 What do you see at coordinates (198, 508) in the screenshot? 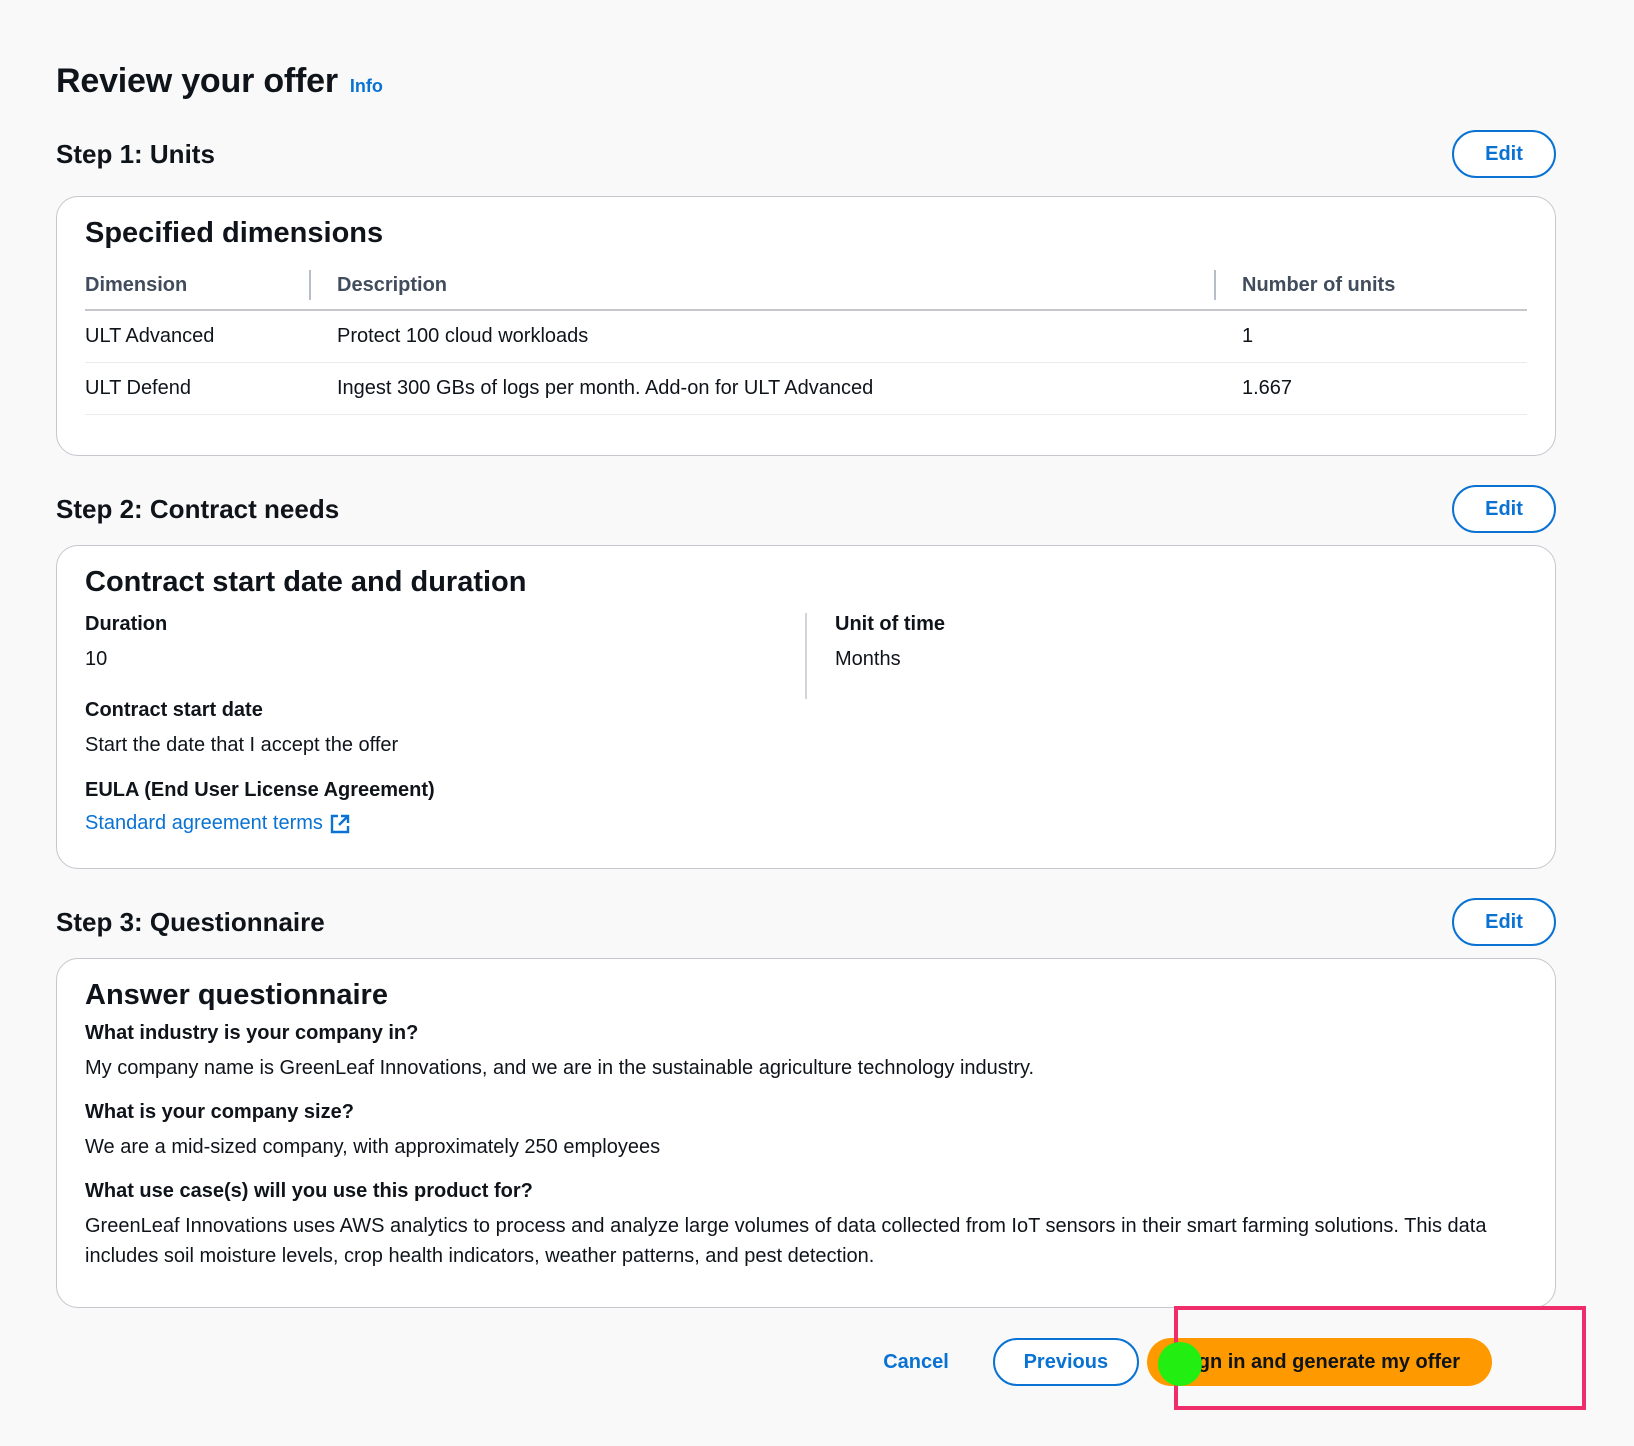
I see `step2-title: Step 2: Contract needs` at bounding box center [198, 508].